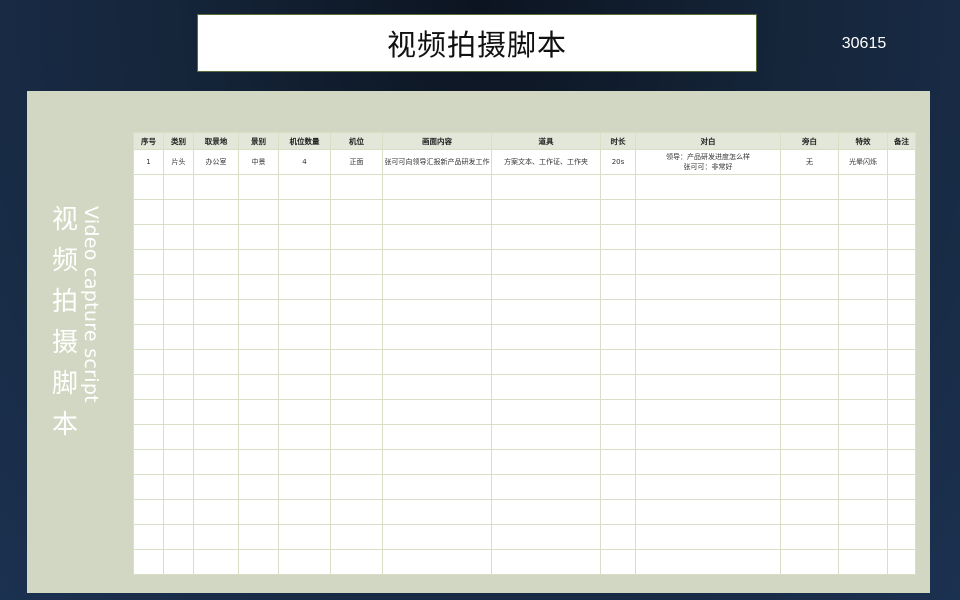 Image resolution: width=960 pixels, height=600 pixels. I want to click on table-cell: 光晕闪烁, so click(863, 162).